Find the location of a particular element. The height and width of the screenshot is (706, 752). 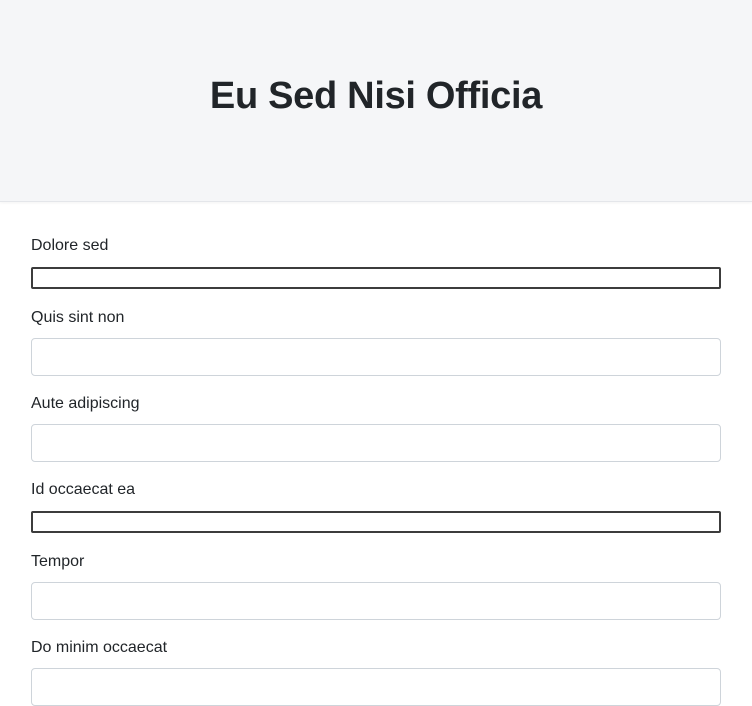

field-label-aute-adipiscing: Aute adipiscing is located at coordinates (85, 403).